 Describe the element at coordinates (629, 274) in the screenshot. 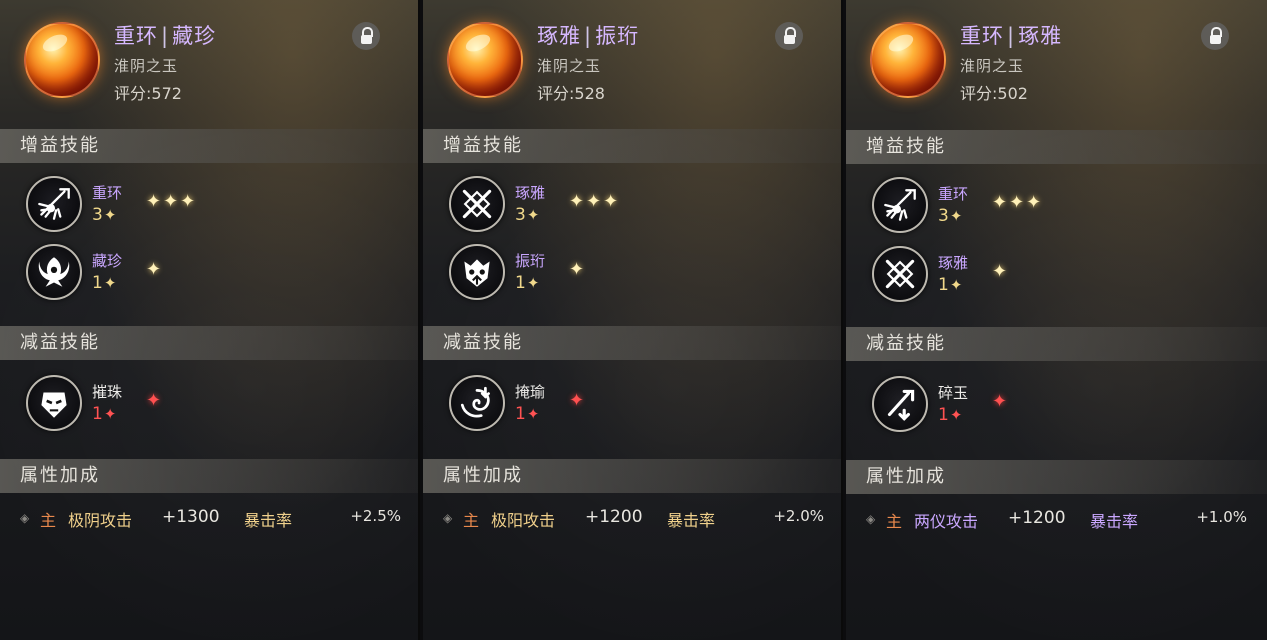

I see `buff-skill-2: 振珩 1✦ ✦` at that location.